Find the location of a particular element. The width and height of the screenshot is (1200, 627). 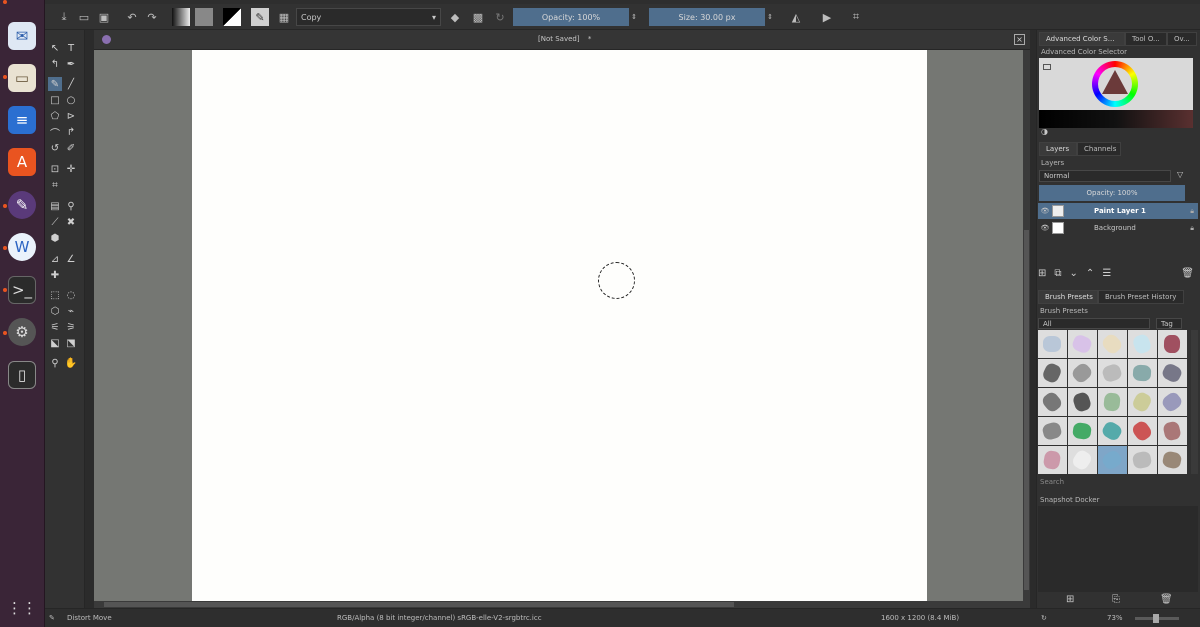

assistant-tool-icon: ⊿ is located at coordinates (55, 259).